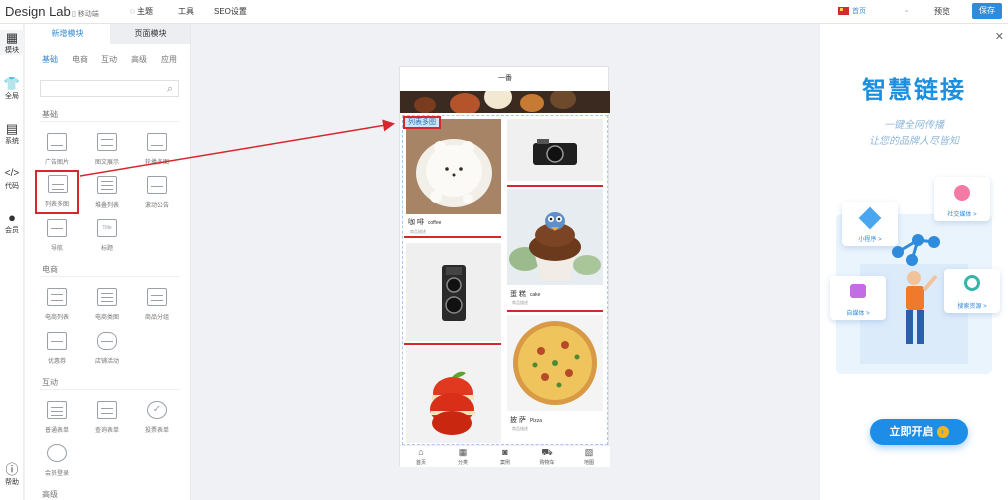  I want to click on item-name-en: Pizza, so click(536, 421).